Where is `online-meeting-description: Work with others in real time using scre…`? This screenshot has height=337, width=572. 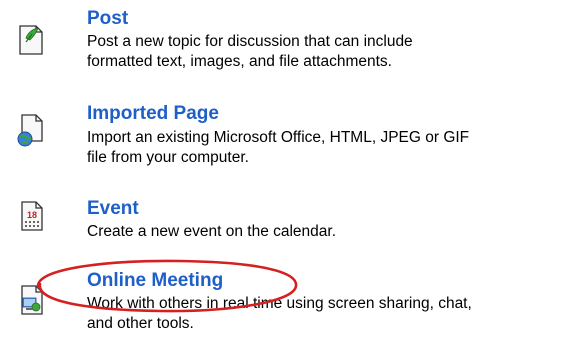
online-meeting-description: Work with others in real time using scre… is located at coordinates (279, 314).